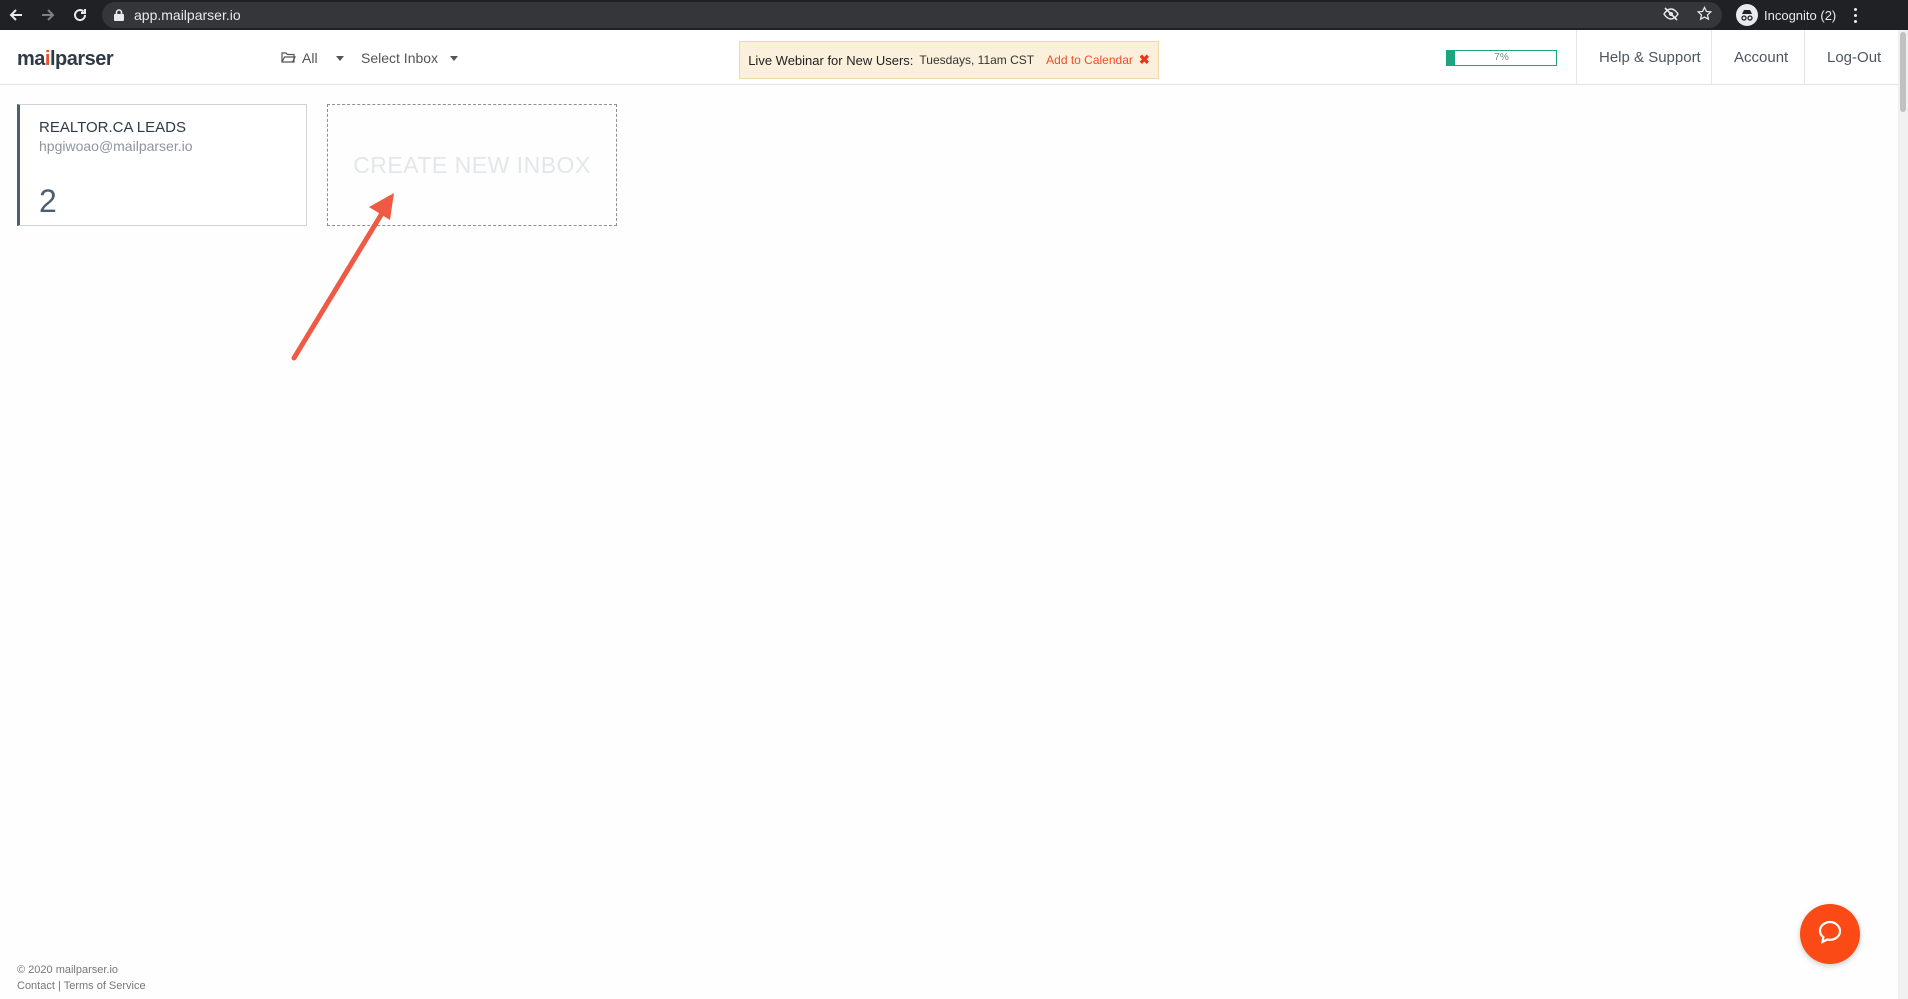 This screenshot has height=999, width=1908. What do you see at coordinates (187, 15) in the screenshot?
I see `url-text: app.mailparser.io` at bounding box center [187, 15].